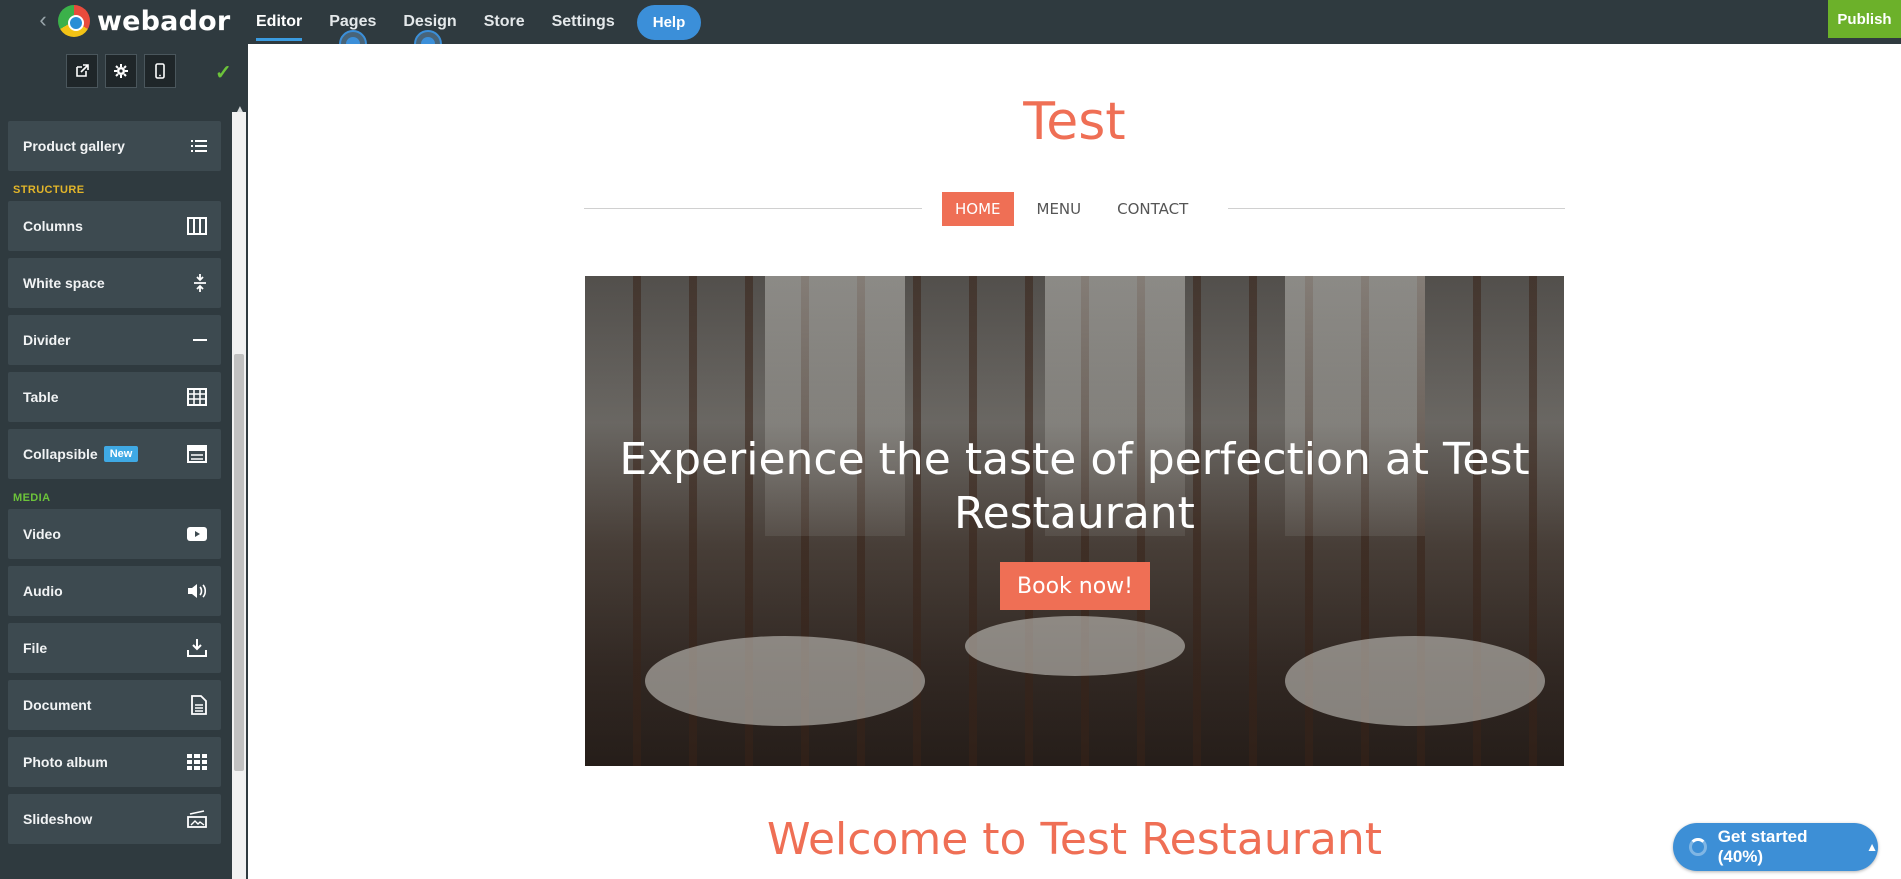 This screenshot has width=1901, height=879. Describe the element at coordinates (1074, 839) in the screenshot. I see `welcome-heading: Welcome to Test Restaurant` at that location.